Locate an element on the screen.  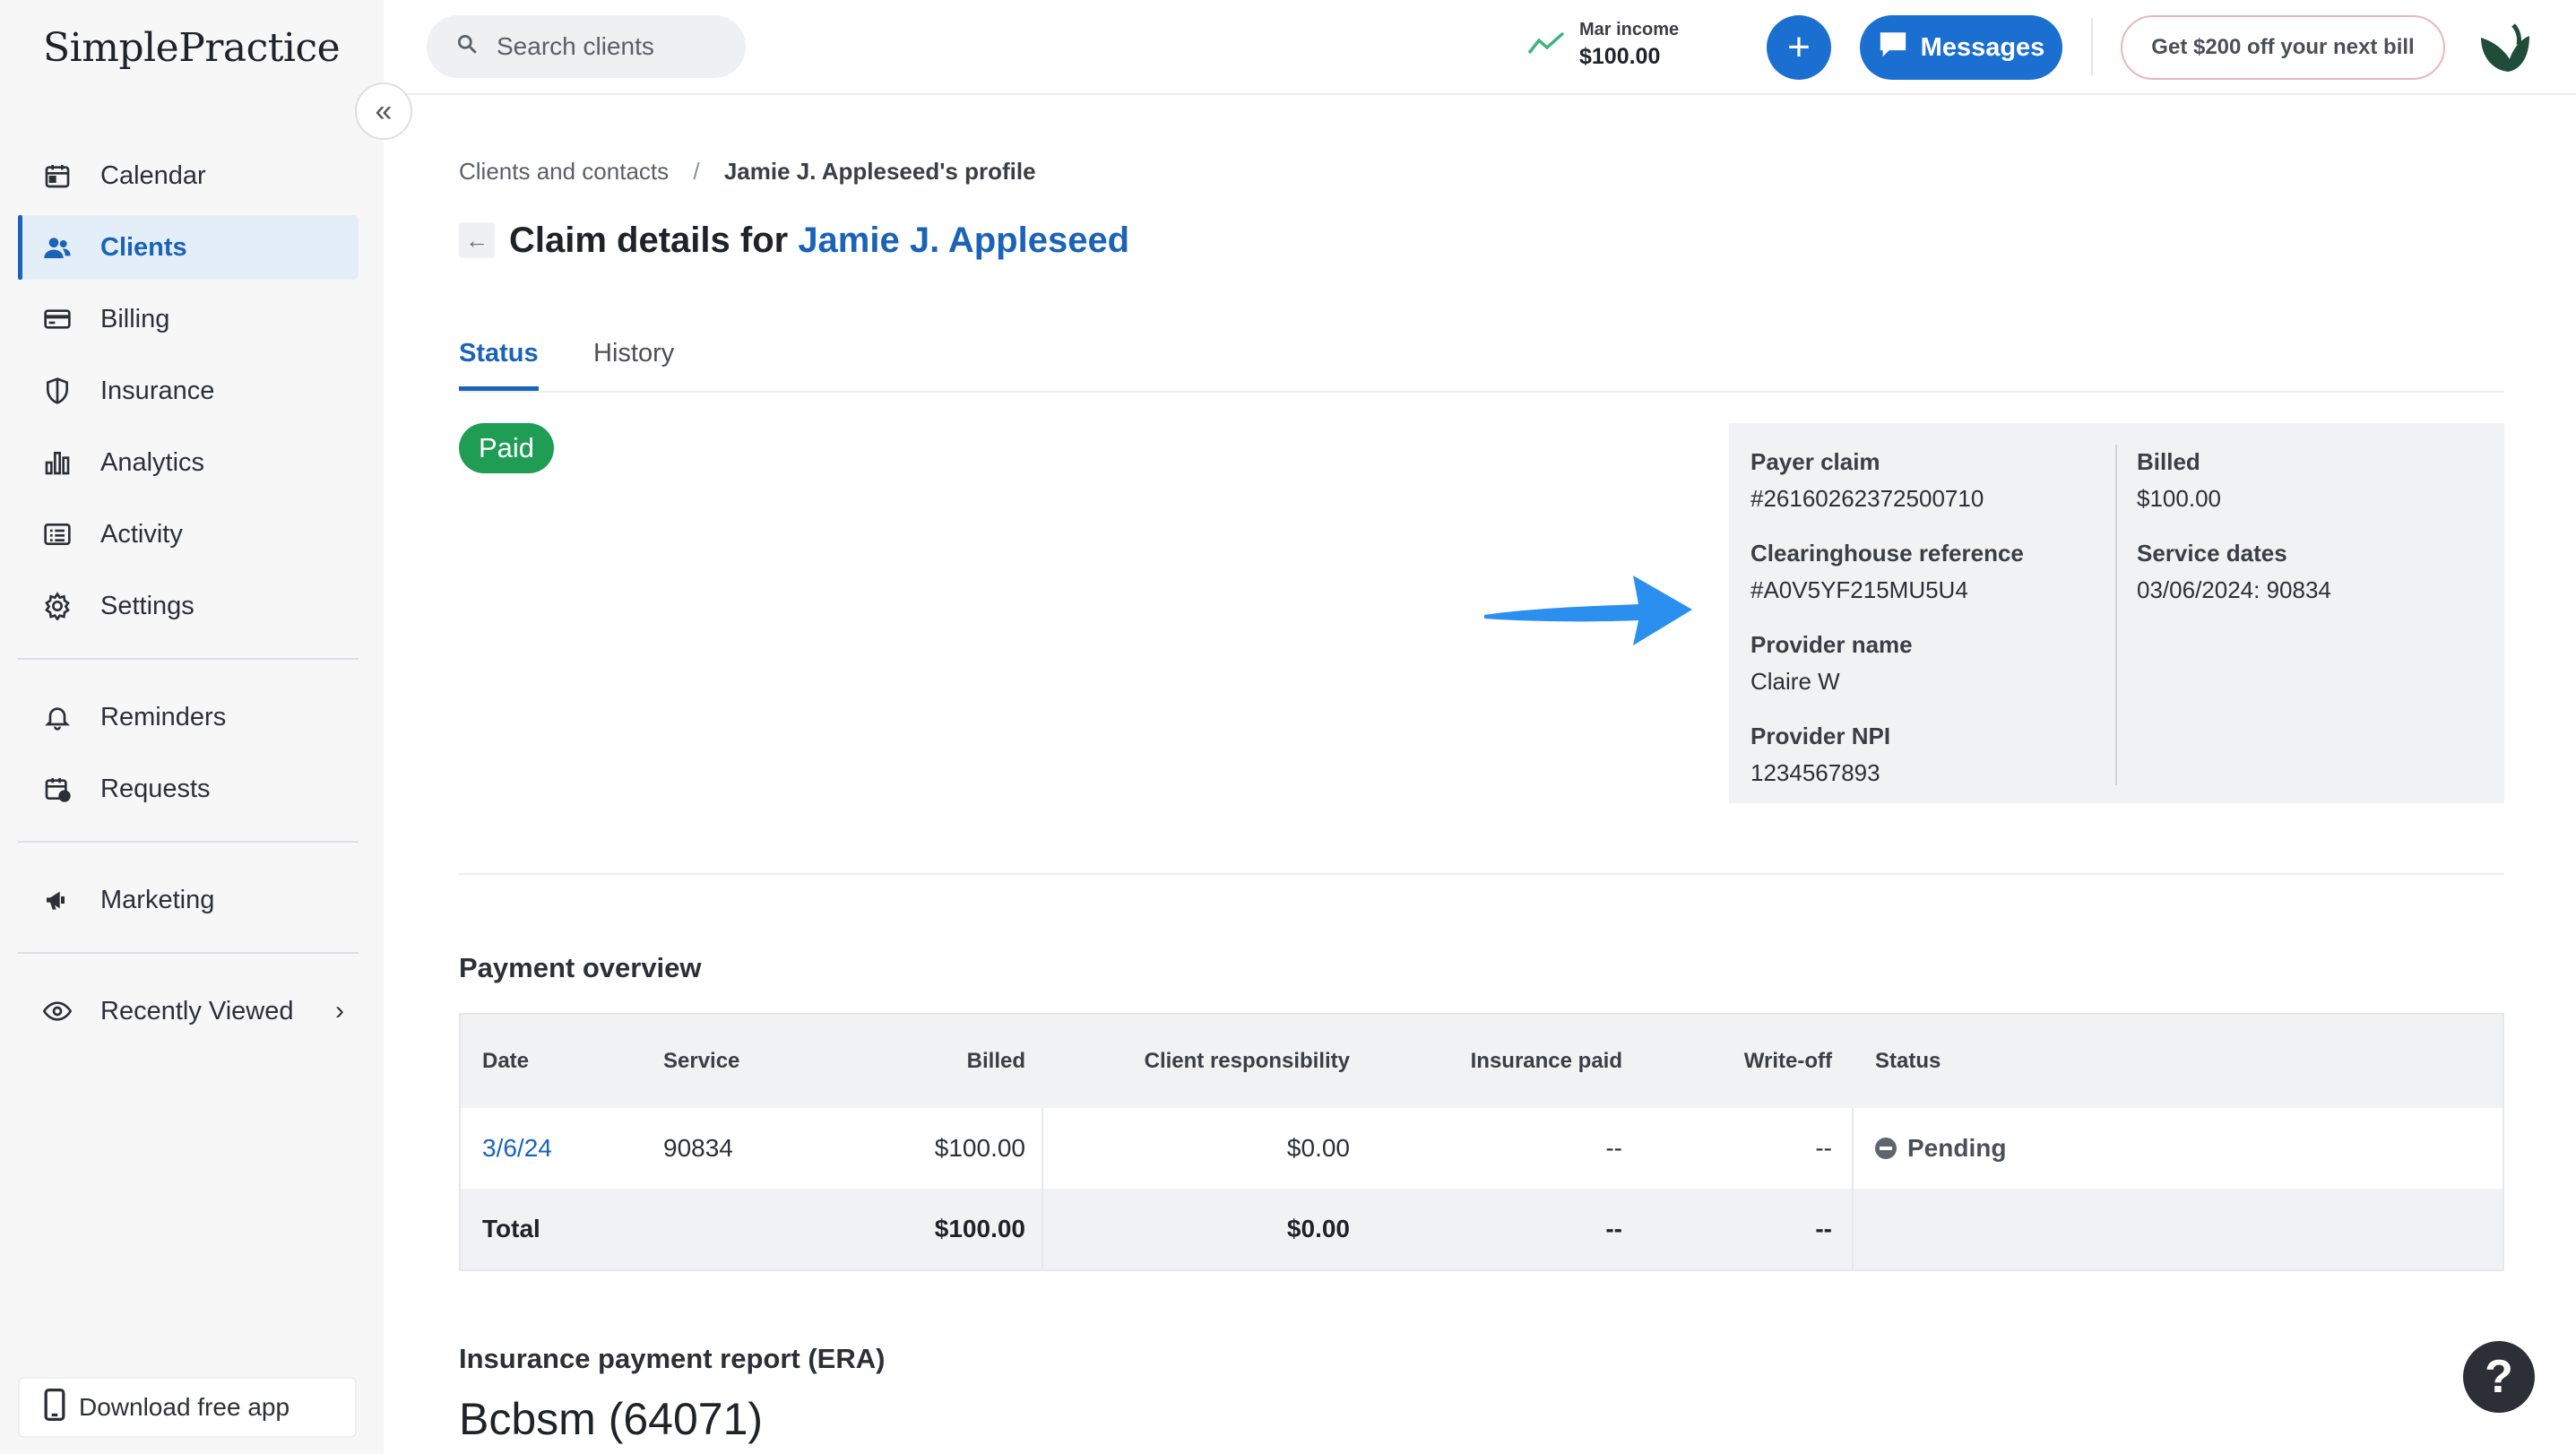
provider-npi-field: Provider NPI 1234567893 is located at coordinates (1887, 755).